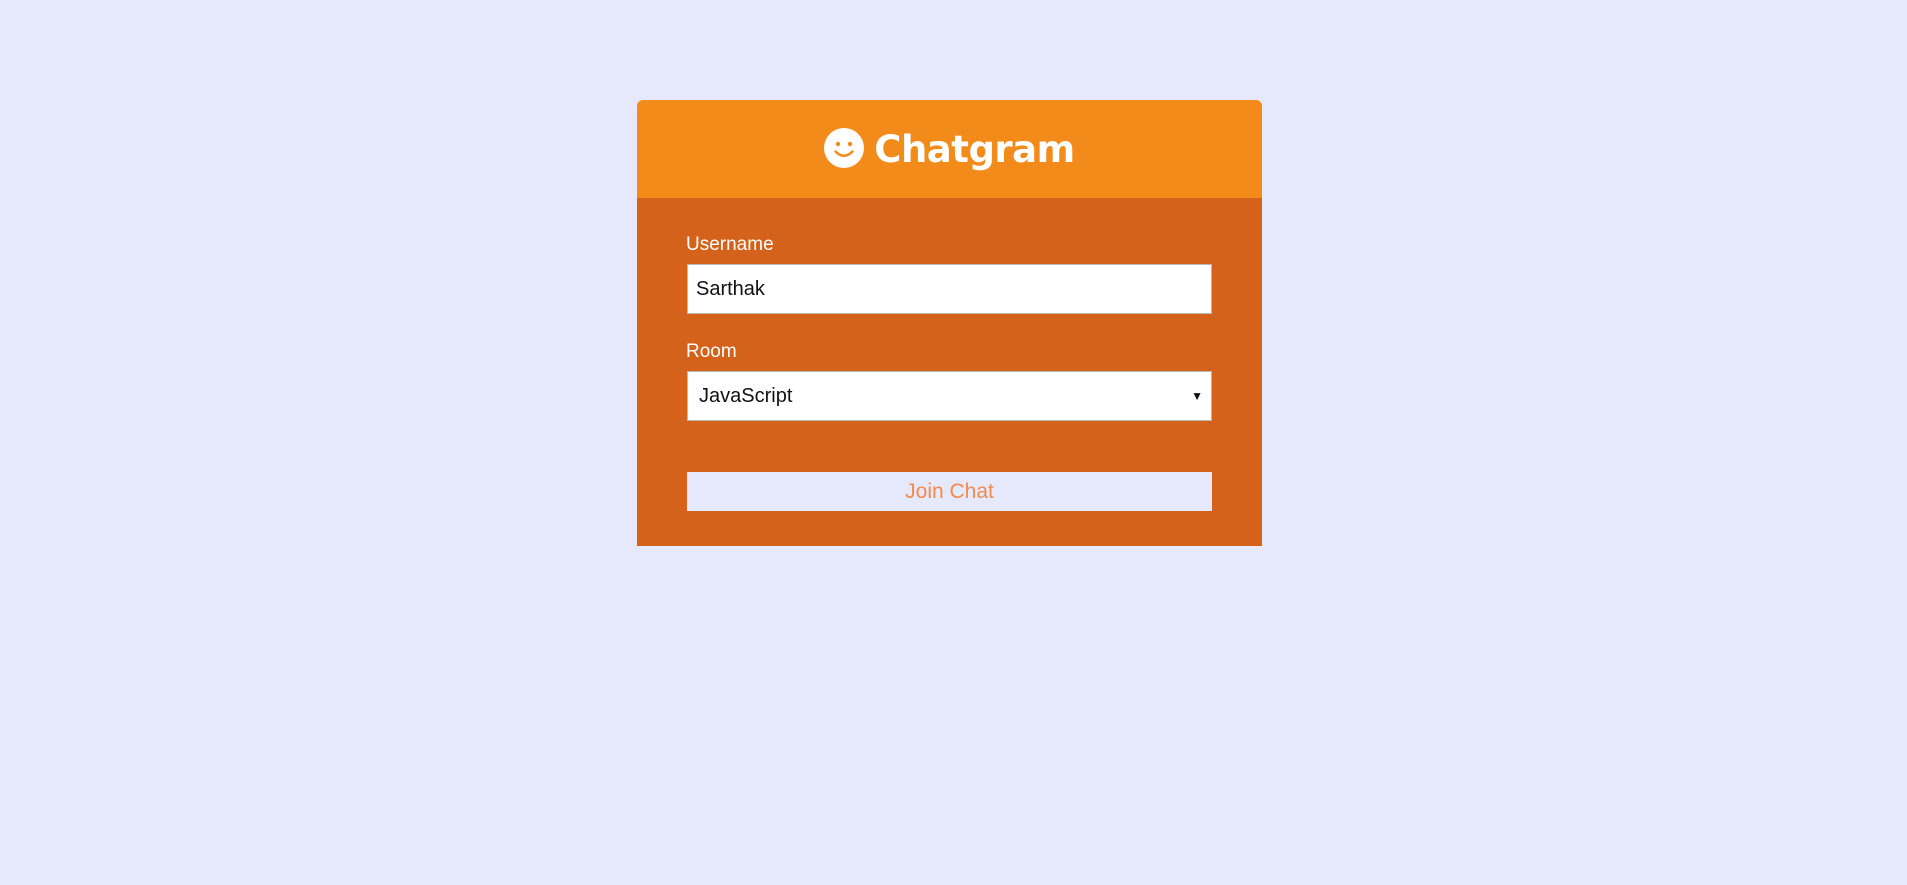 The width and height of the screenshot is (1907, 885). Describe the element at coordinates (949, 289) in the screenshot. I see `username-input` at that location.